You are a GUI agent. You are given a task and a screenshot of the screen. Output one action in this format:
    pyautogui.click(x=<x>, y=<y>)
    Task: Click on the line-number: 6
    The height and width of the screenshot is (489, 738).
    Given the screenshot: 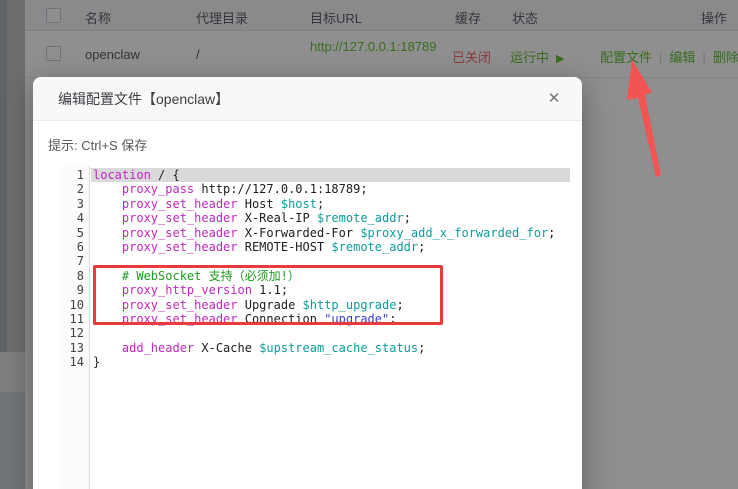 What is the action you would take?
    pyautogui.click(x=80, y=246)
    